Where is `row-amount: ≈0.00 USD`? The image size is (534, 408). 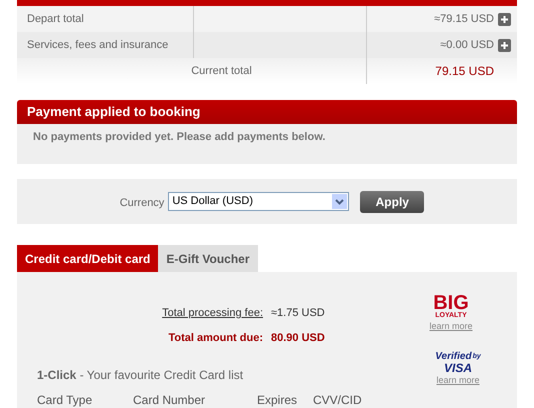 row-amount: ≈0.00 USD is located at coordinates (467, 45).